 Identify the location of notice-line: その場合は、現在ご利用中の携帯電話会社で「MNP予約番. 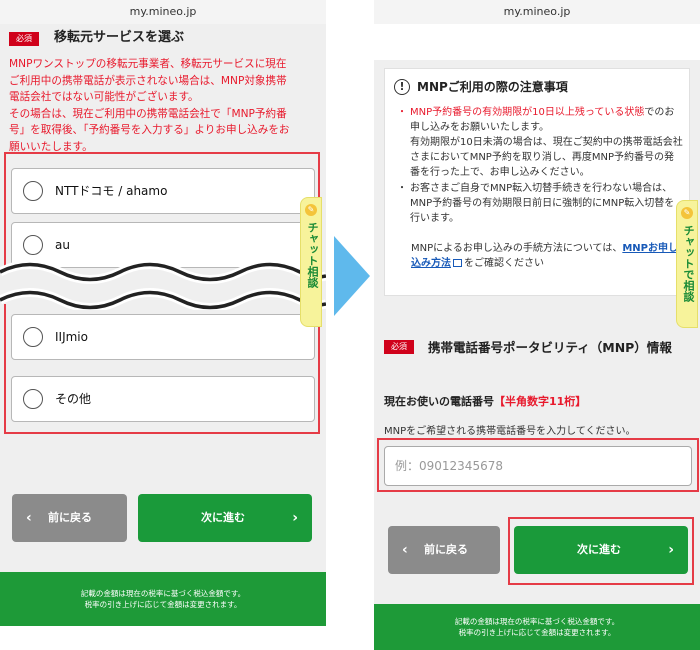
(148, 113).